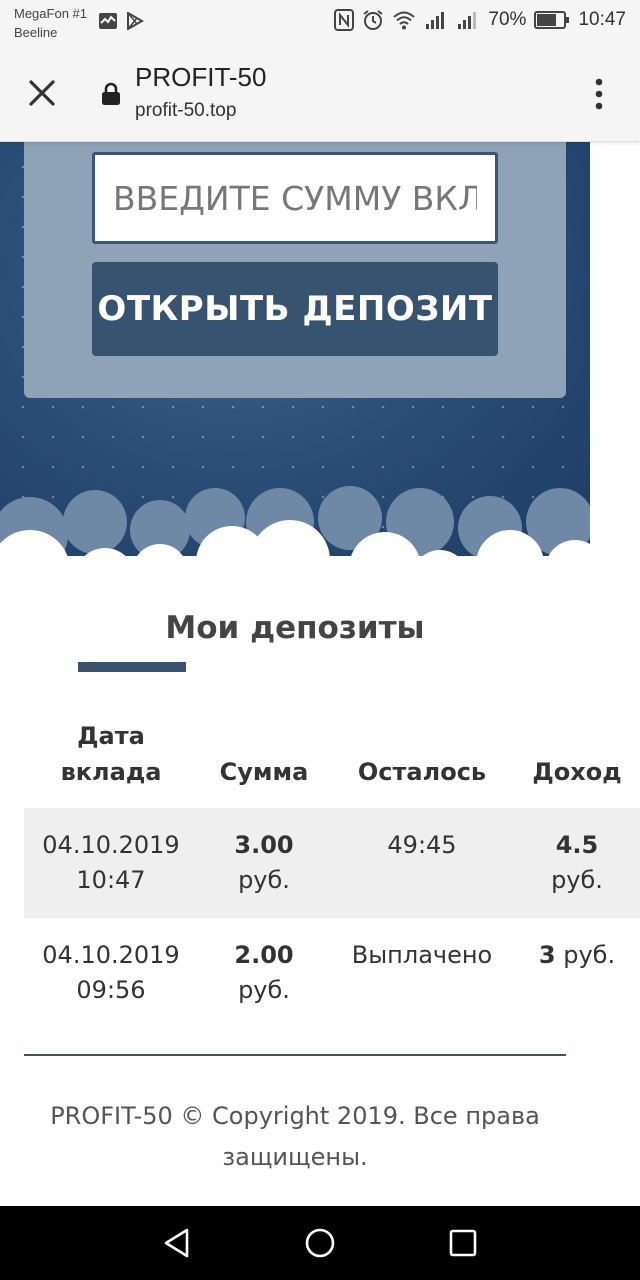 Image resolution: width=640 pixels, height=1280 pixels. What do you see at coordinates (111, 973) in the screenshot?
I see `deposit-date-cell: 04.10.2019 09:56` at bounding box center [111, 973].